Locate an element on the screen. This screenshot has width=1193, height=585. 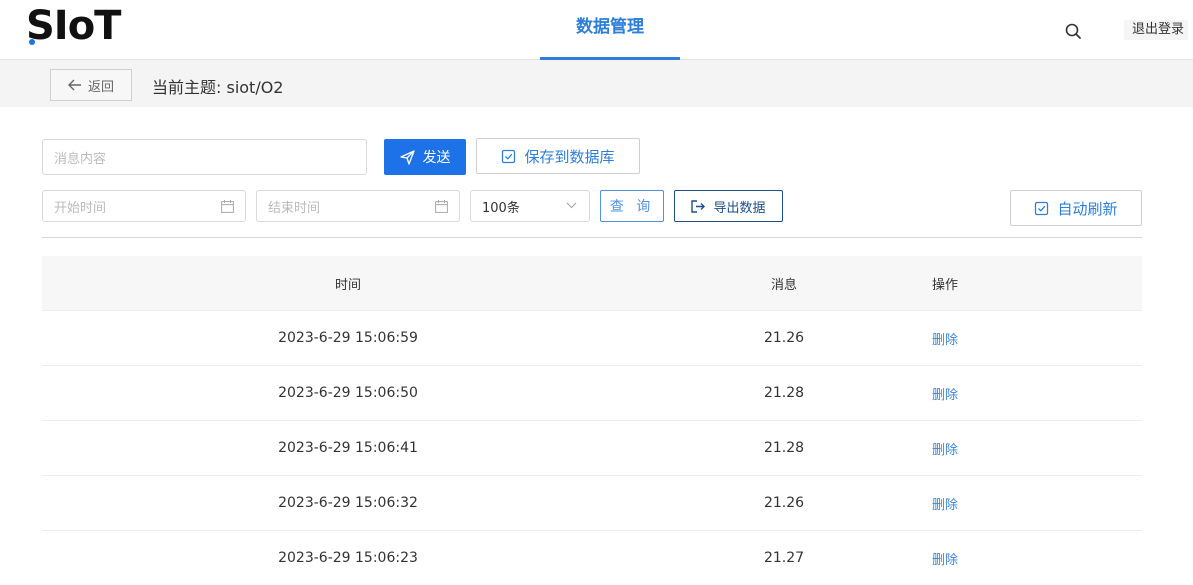
row-time: 2023-6-29 15:06:41 is located at coordinates (348, 448).